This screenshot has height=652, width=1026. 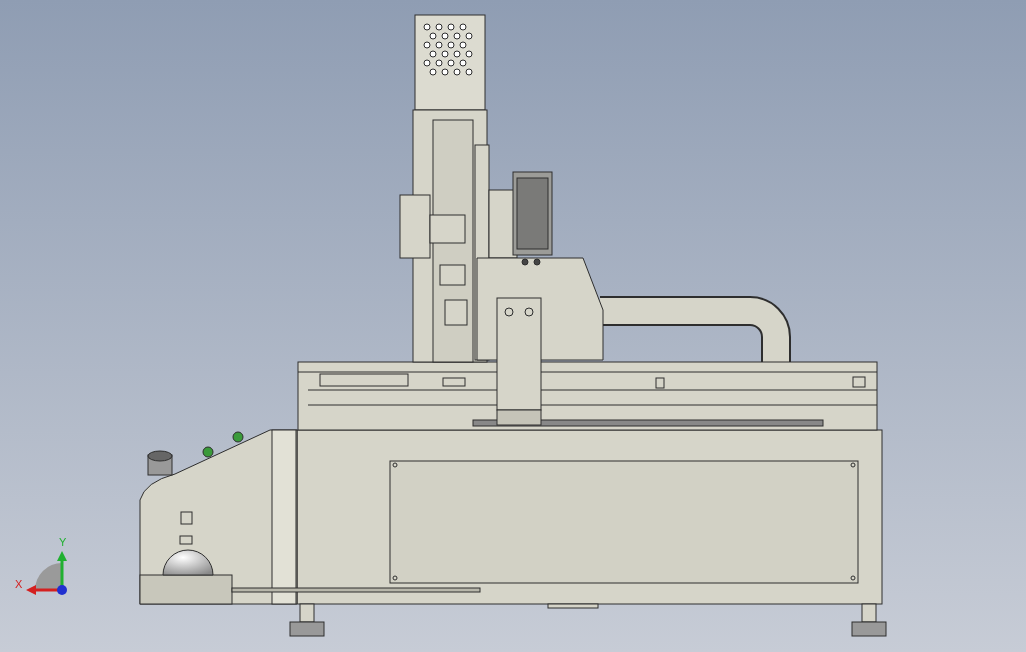 I want to click on axis-label: Y, so click(x=63, y=542).